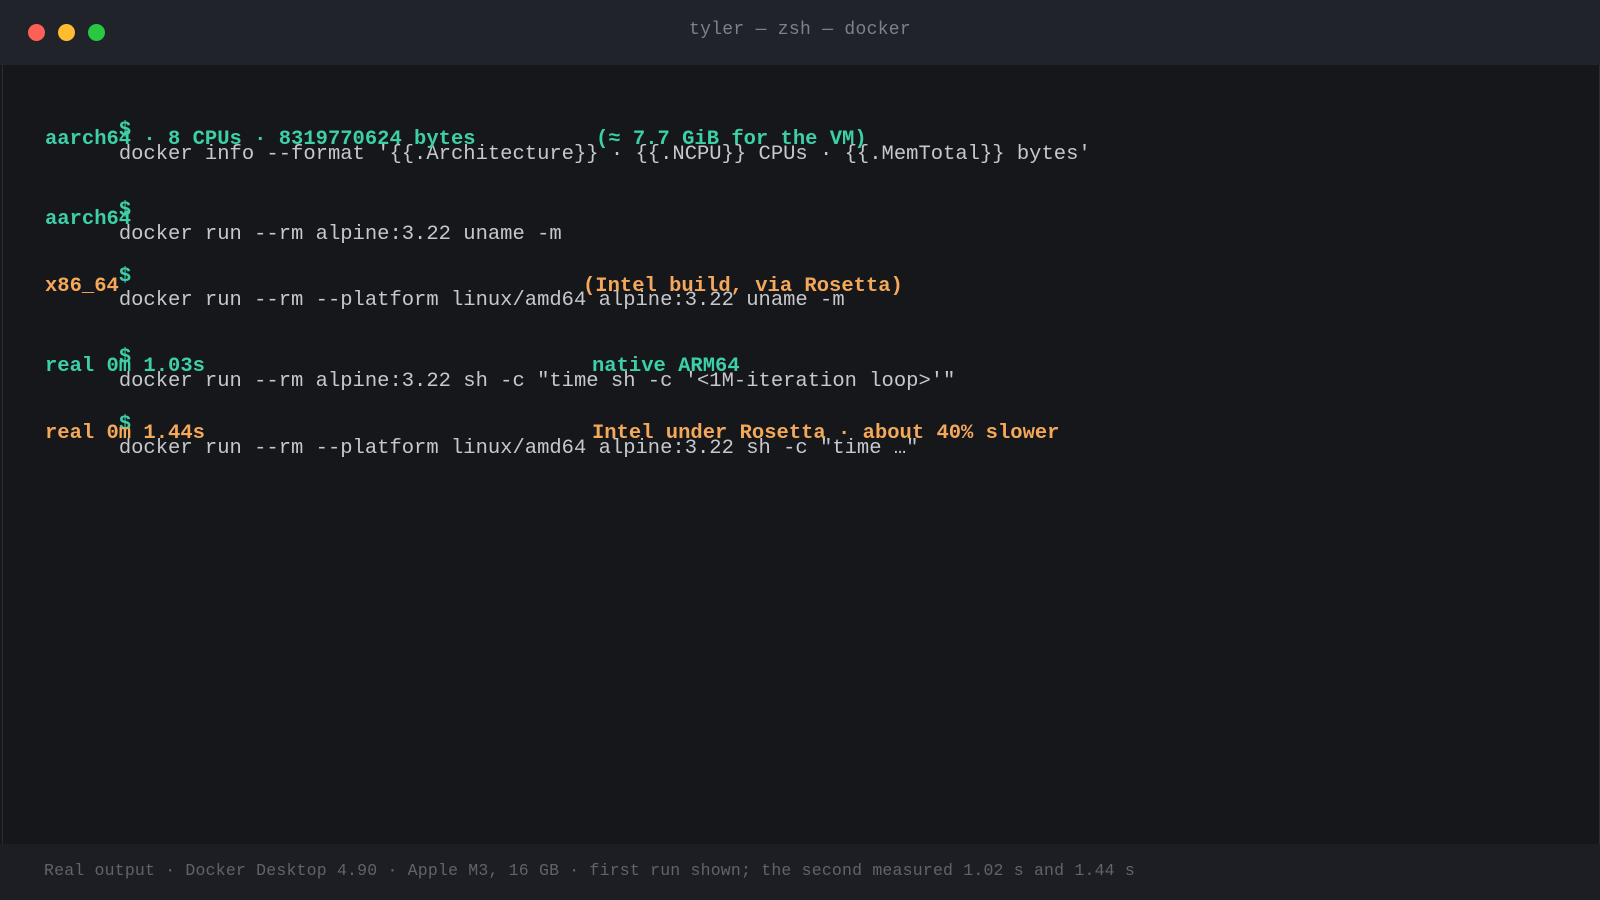  Describe the element at coordinates (125, 366) in the screenshot. I see `output-line: real 0m 1.03s` at that location.